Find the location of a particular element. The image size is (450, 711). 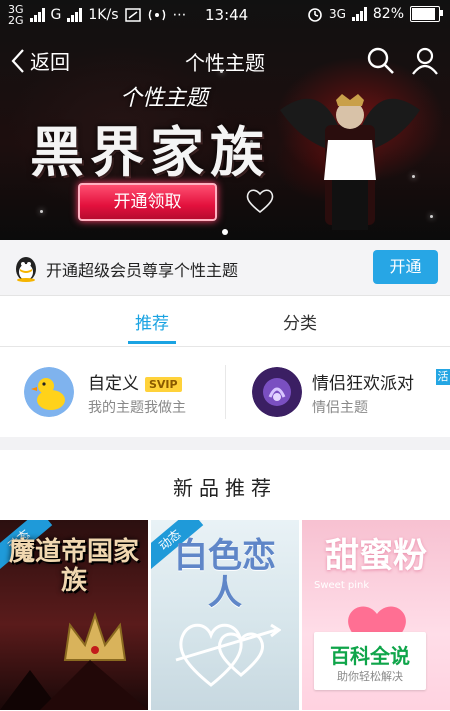

wireless-icon is located at coordinates (156, 15).